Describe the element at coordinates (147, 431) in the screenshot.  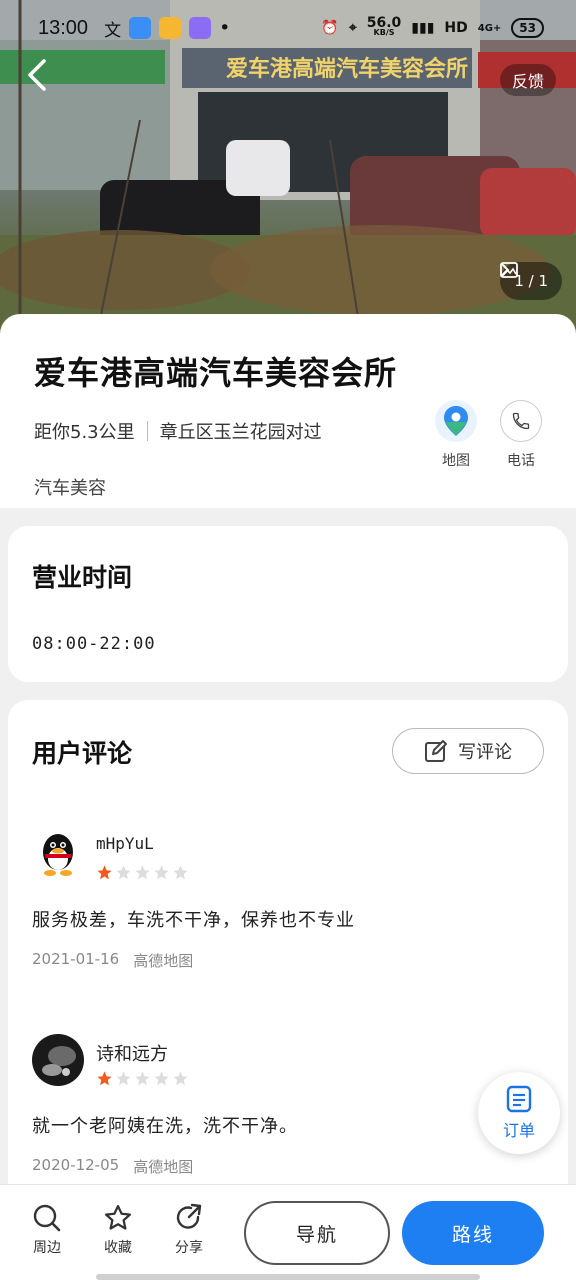
I see `meta-divider` at that location.